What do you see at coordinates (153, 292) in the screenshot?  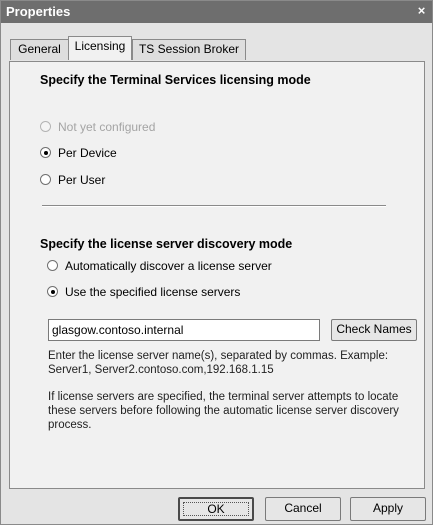 I see `radio-label: Use the specified license servers` at bounding box center [153, 292].